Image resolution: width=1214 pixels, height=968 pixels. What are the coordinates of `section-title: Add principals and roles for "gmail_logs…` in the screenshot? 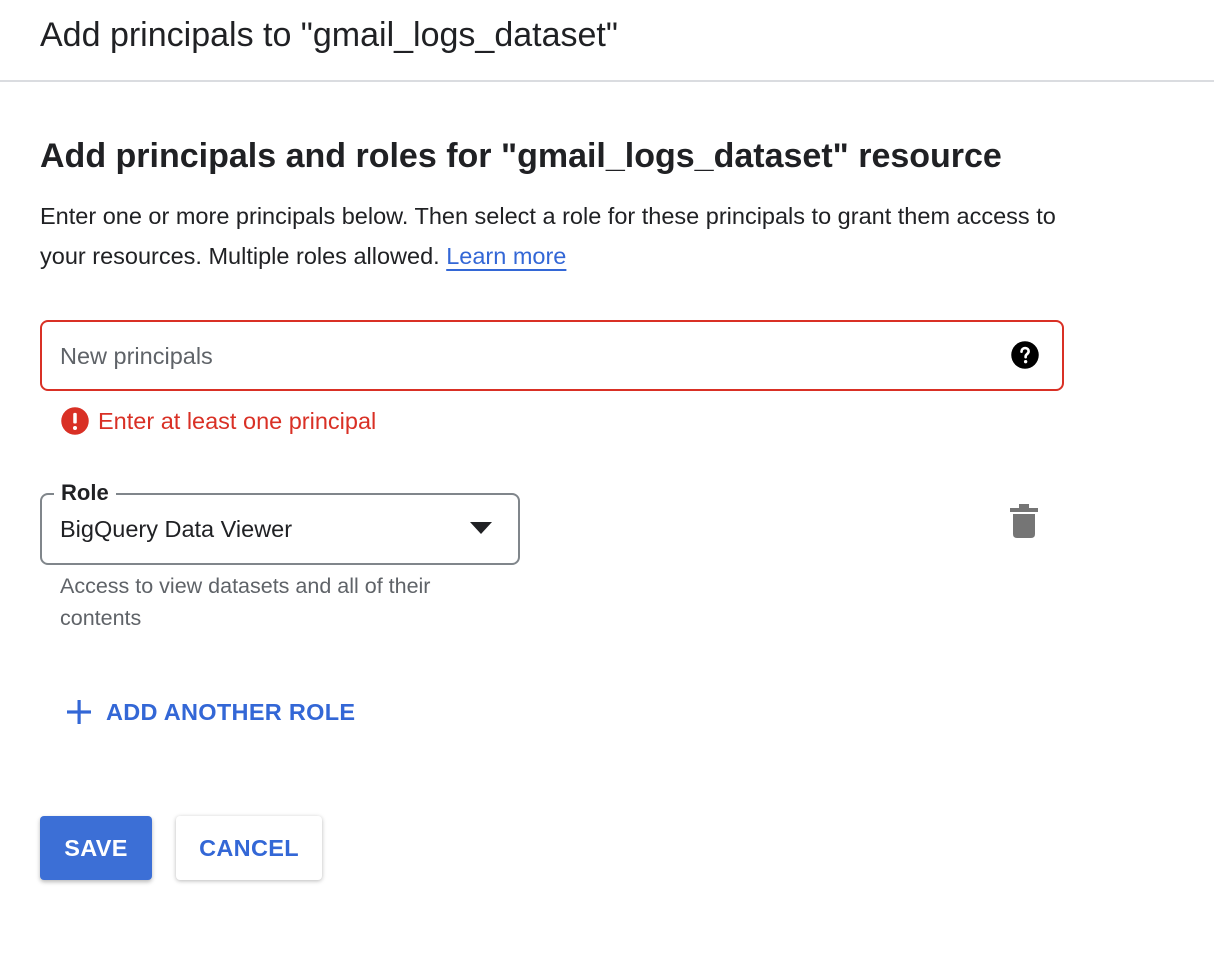 It's located at (521, 156).